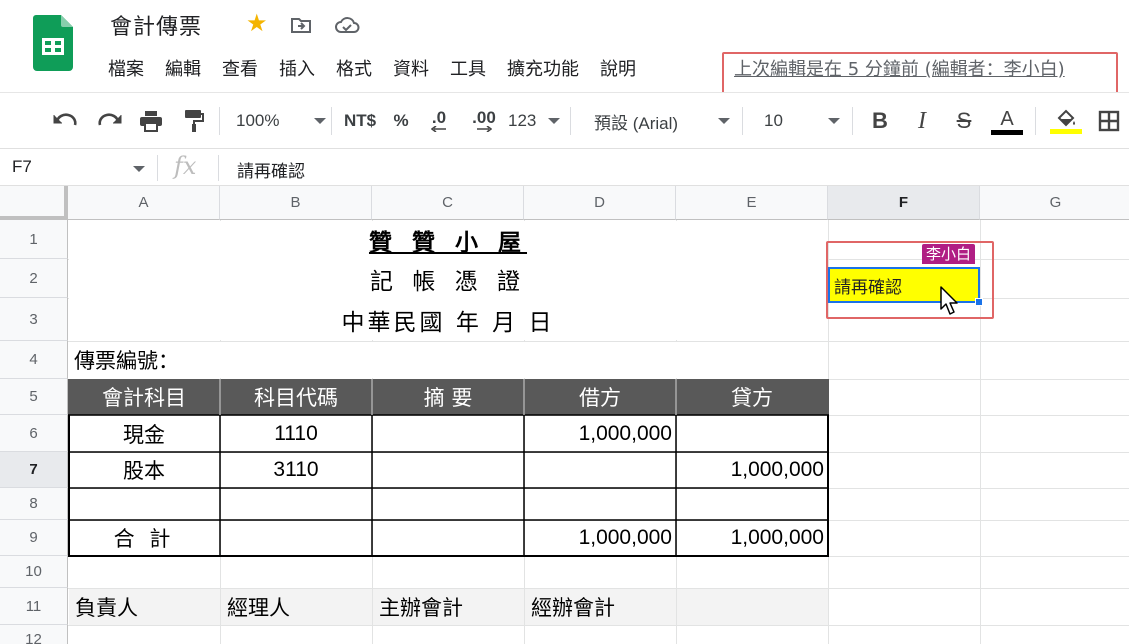 This screenshot has height=644, width=1129. I want to click on more-formats-select: 123, so click(534, 121).